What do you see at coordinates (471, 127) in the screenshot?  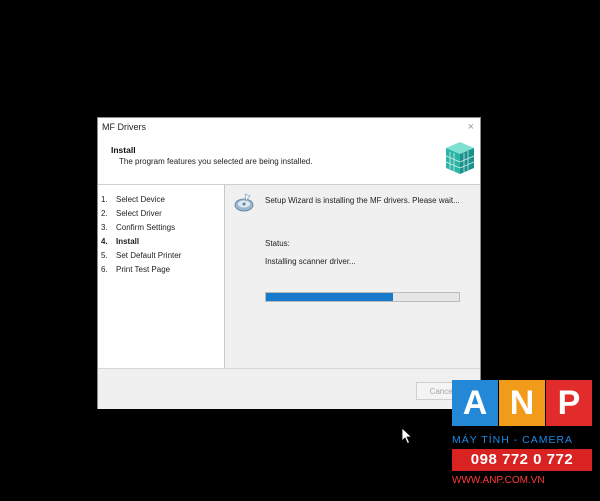 I see `close-icon: ×` at bounding box center [471, 127].